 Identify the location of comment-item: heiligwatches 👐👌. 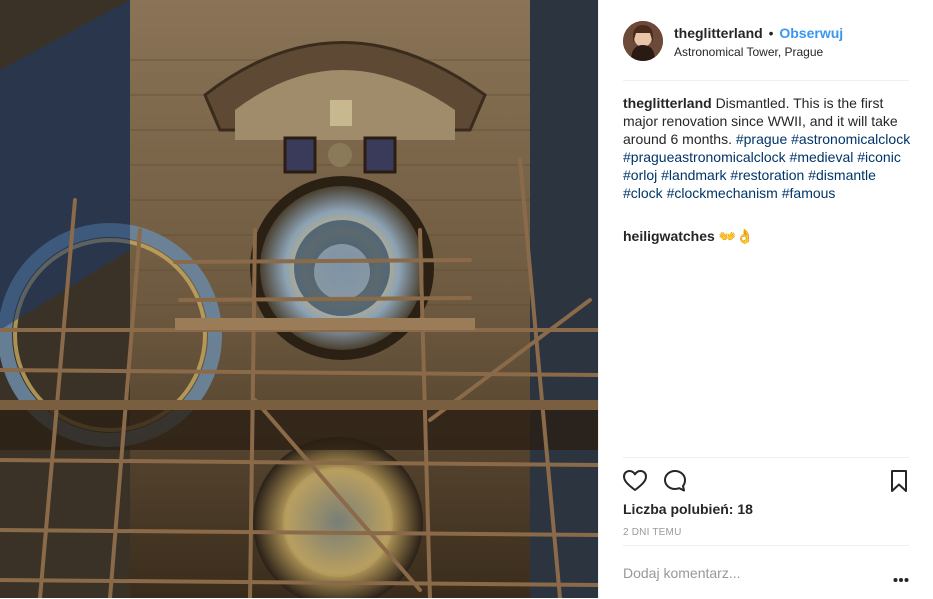
(688, 236).